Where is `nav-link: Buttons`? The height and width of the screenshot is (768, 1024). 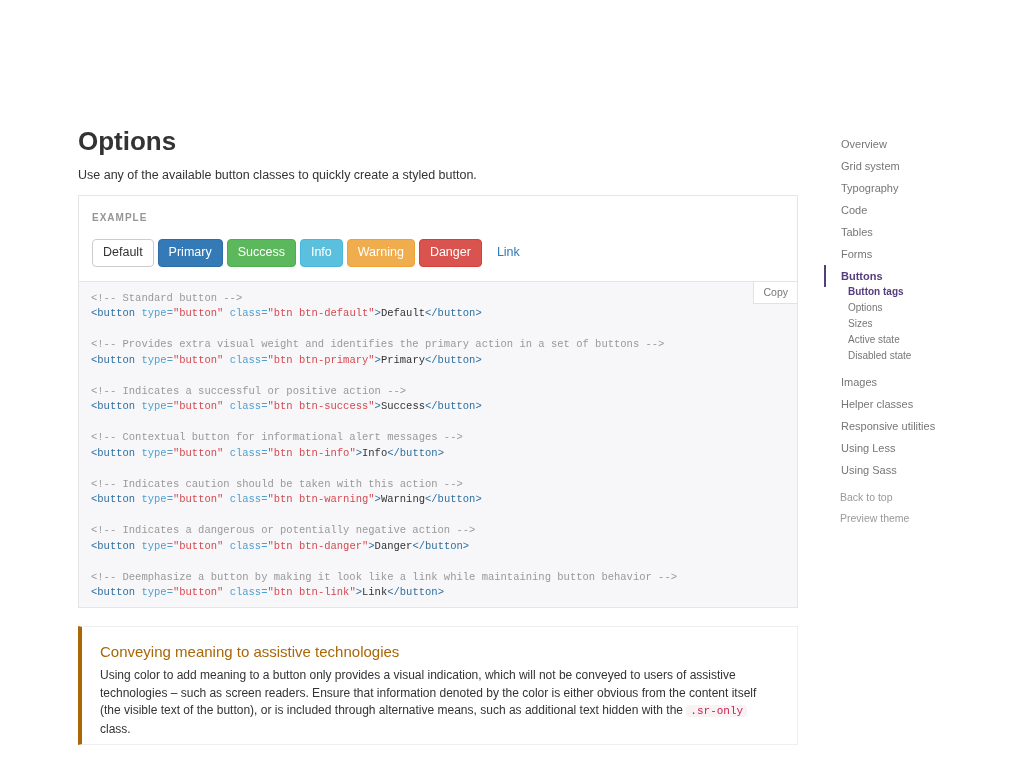 nav-link: Buttons is located at coordinates (907, 276).